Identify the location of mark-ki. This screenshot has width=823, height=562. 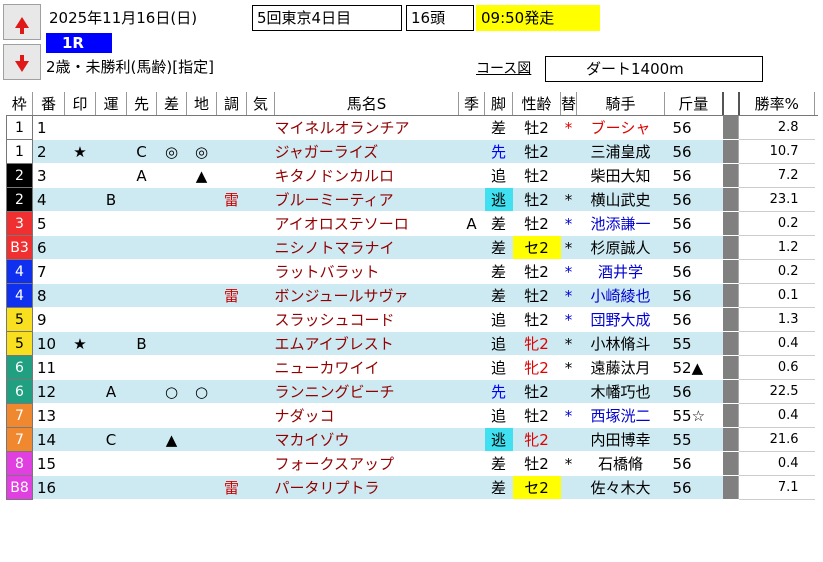
(260, 415).